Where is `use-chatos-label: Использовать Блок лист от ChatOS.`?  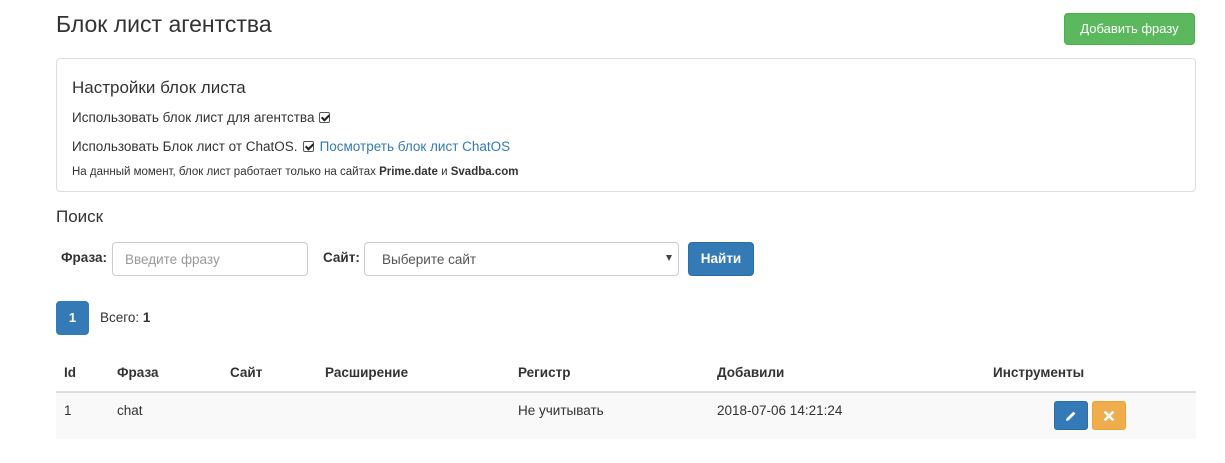 use-chatos-label: Использовать Блок лист от ChatOS. is located at coordinates (185, 146).